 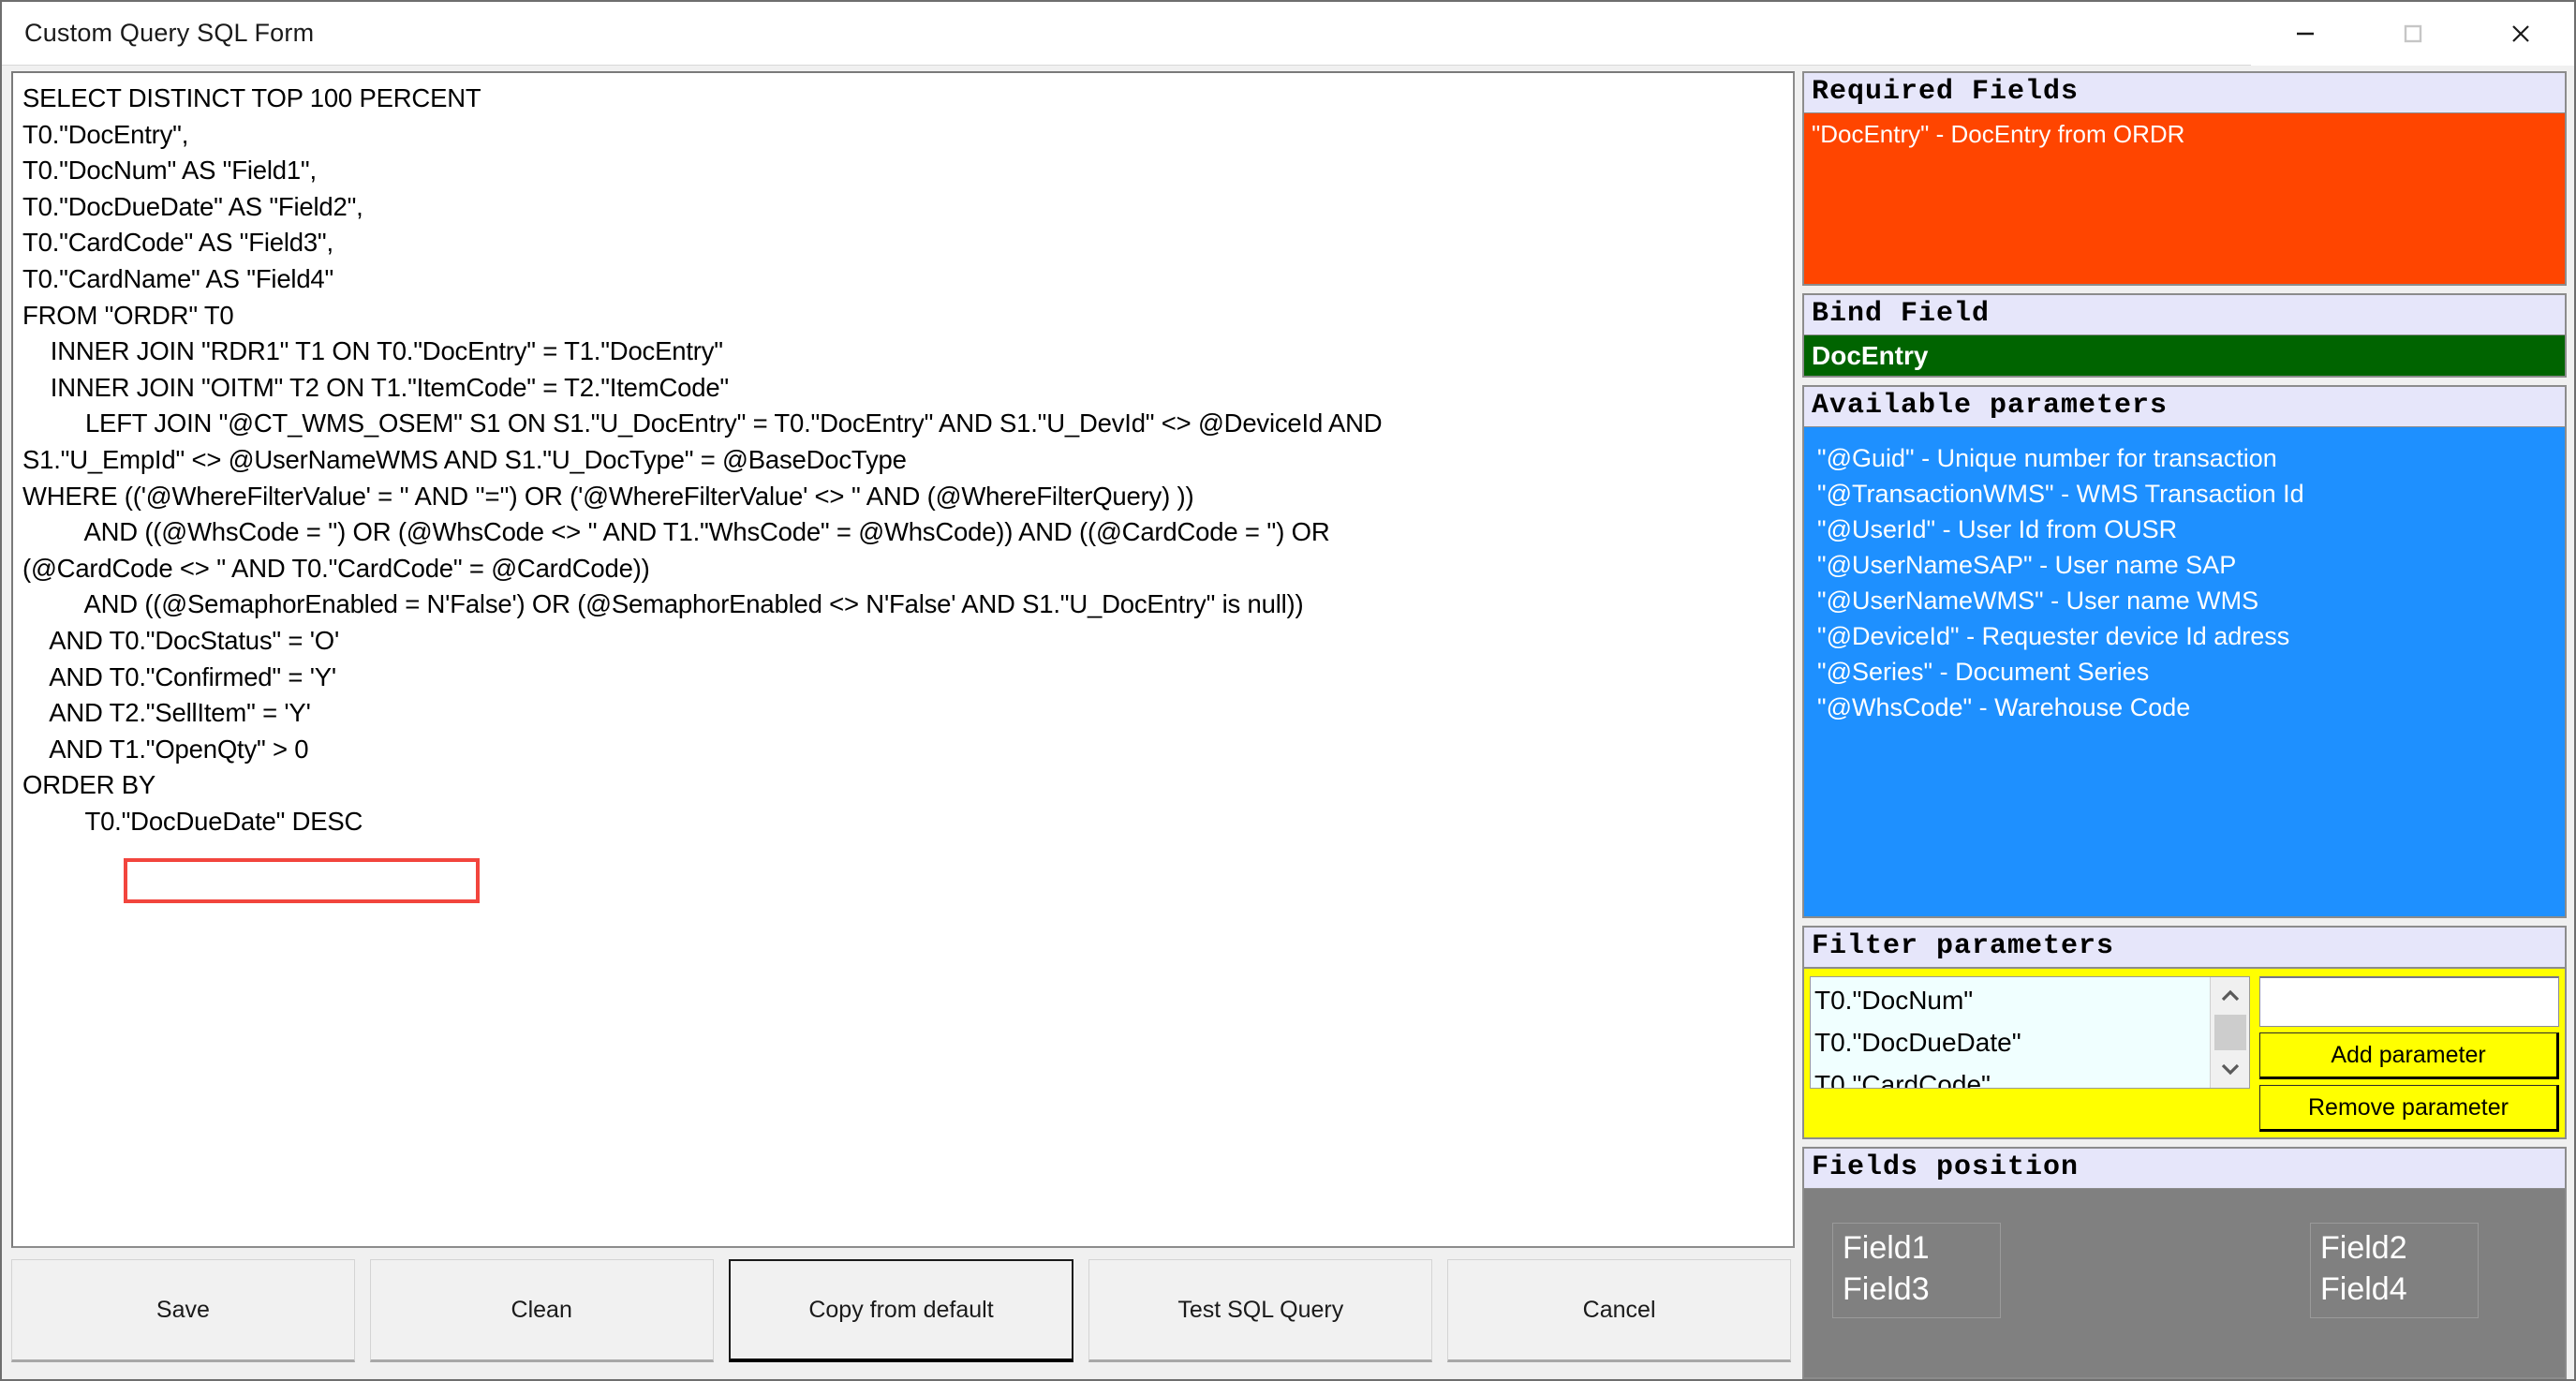 I want to click on parameter-item: "@UserNameWMS" - User name WMS, so click(x=2187, y=600).